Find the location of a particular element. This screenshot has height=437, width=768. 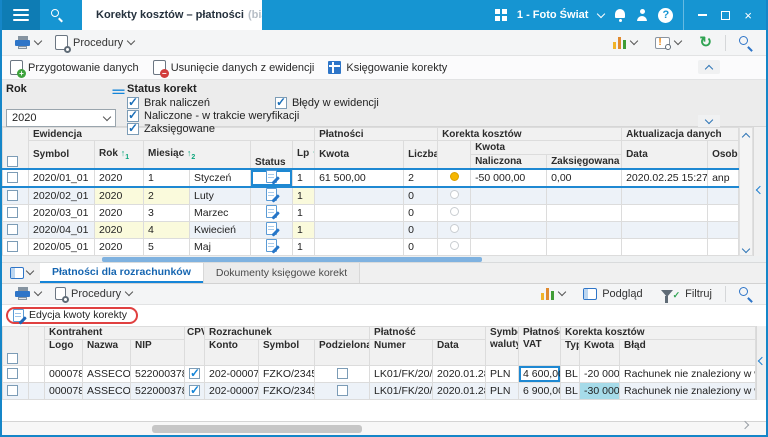

help-icon: ? is located at coordinates (666, 15).